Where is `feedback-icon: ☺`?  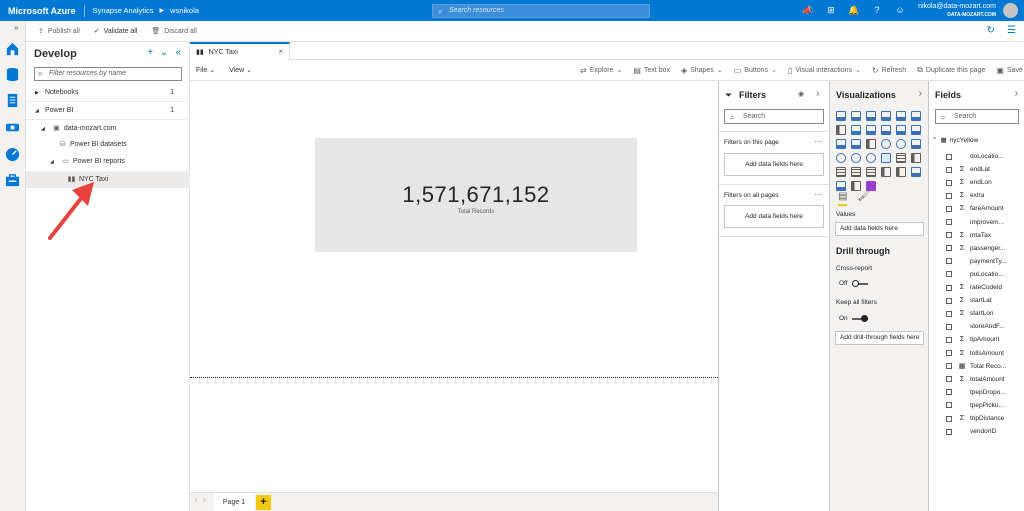
feedback-icon: ☺ is located at coordinates (900, 10).